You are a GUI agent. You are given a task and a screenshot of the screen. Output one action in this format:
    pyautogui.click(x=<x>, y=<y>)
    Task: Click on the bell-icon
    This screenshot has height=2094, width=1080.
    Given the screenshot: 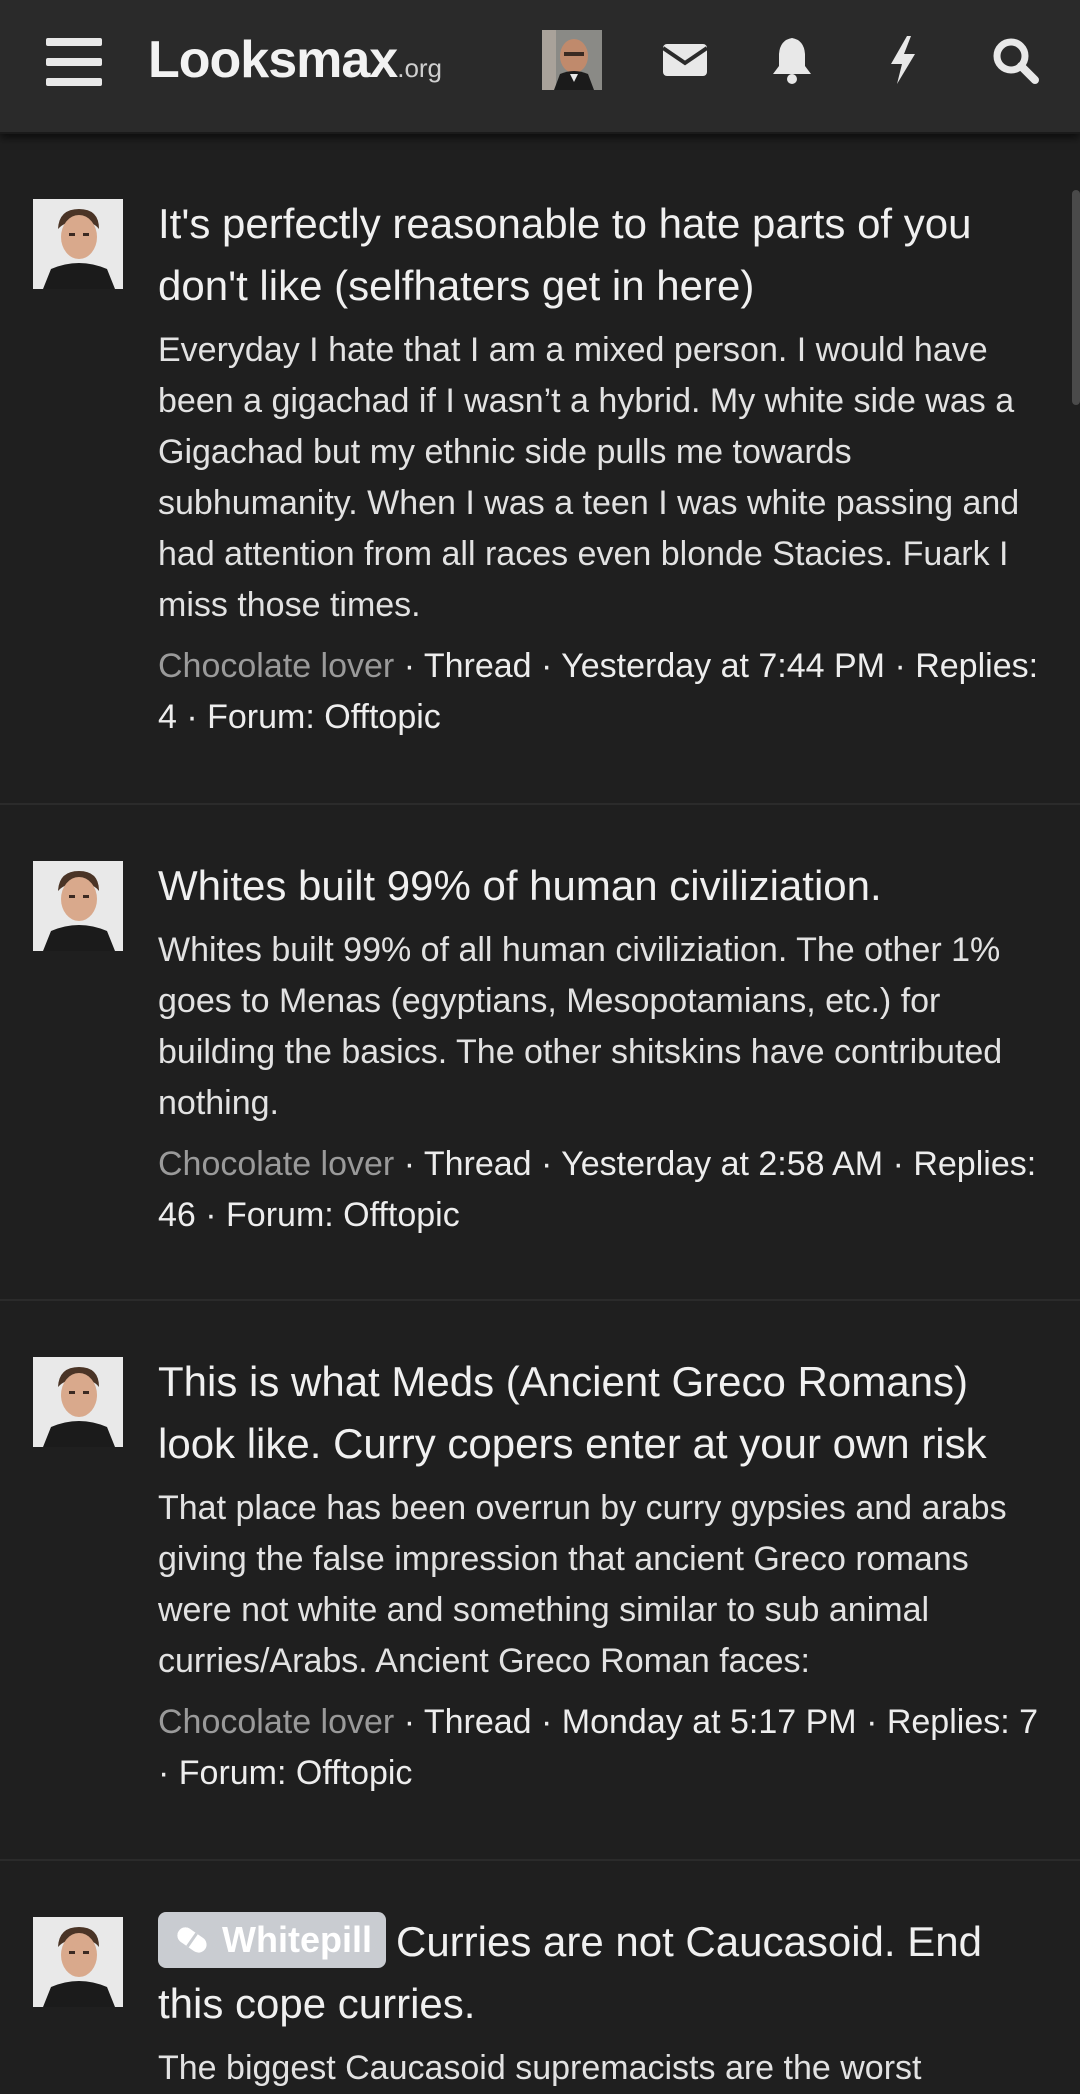 What is the action you would take?
    pyautogui.click(x=792, y=60)
    